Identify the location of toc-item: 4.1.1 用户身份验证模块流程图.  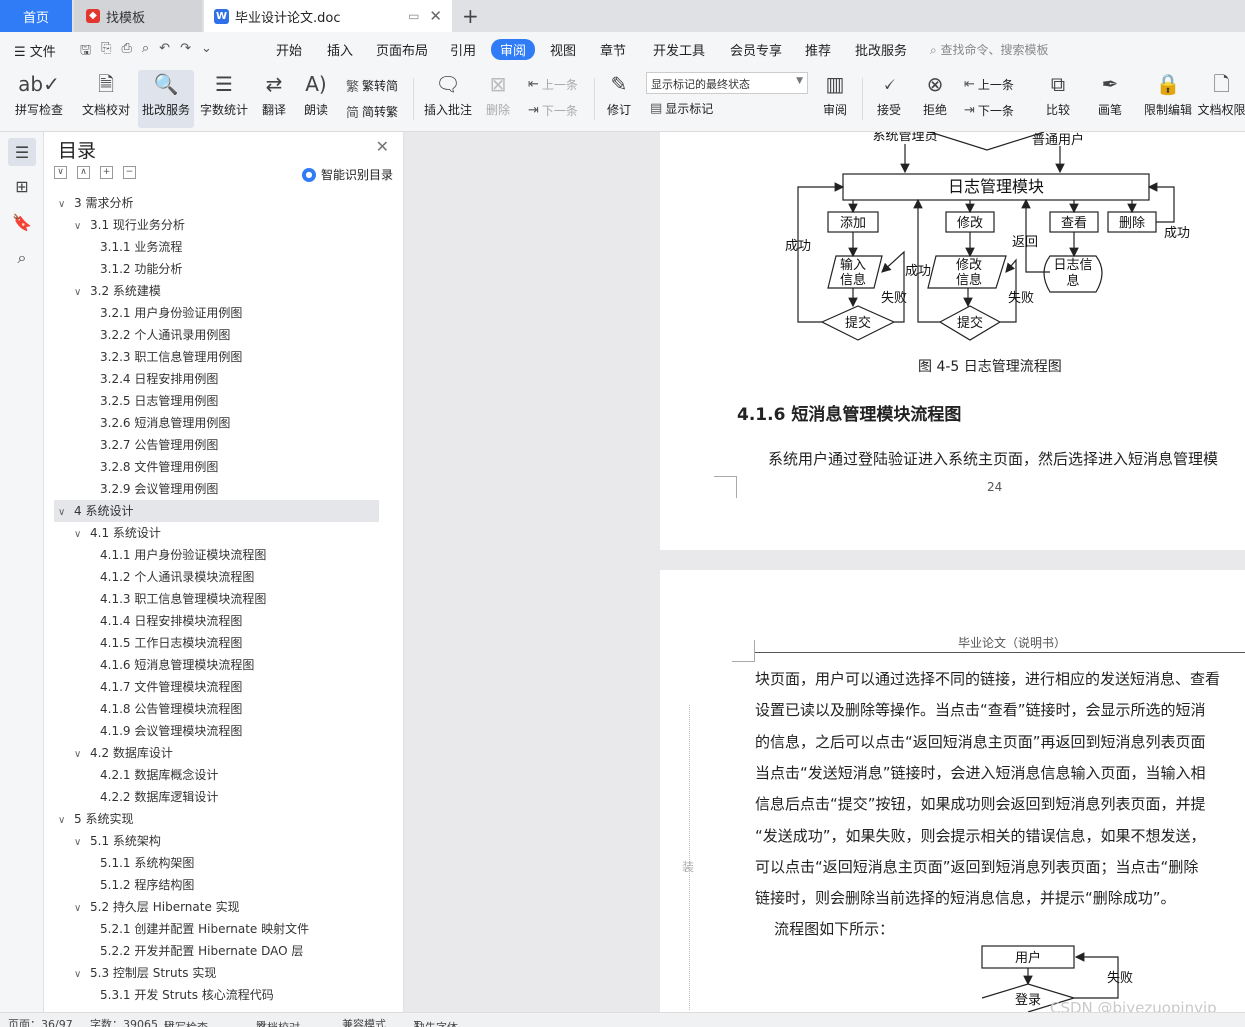
(216, 555).